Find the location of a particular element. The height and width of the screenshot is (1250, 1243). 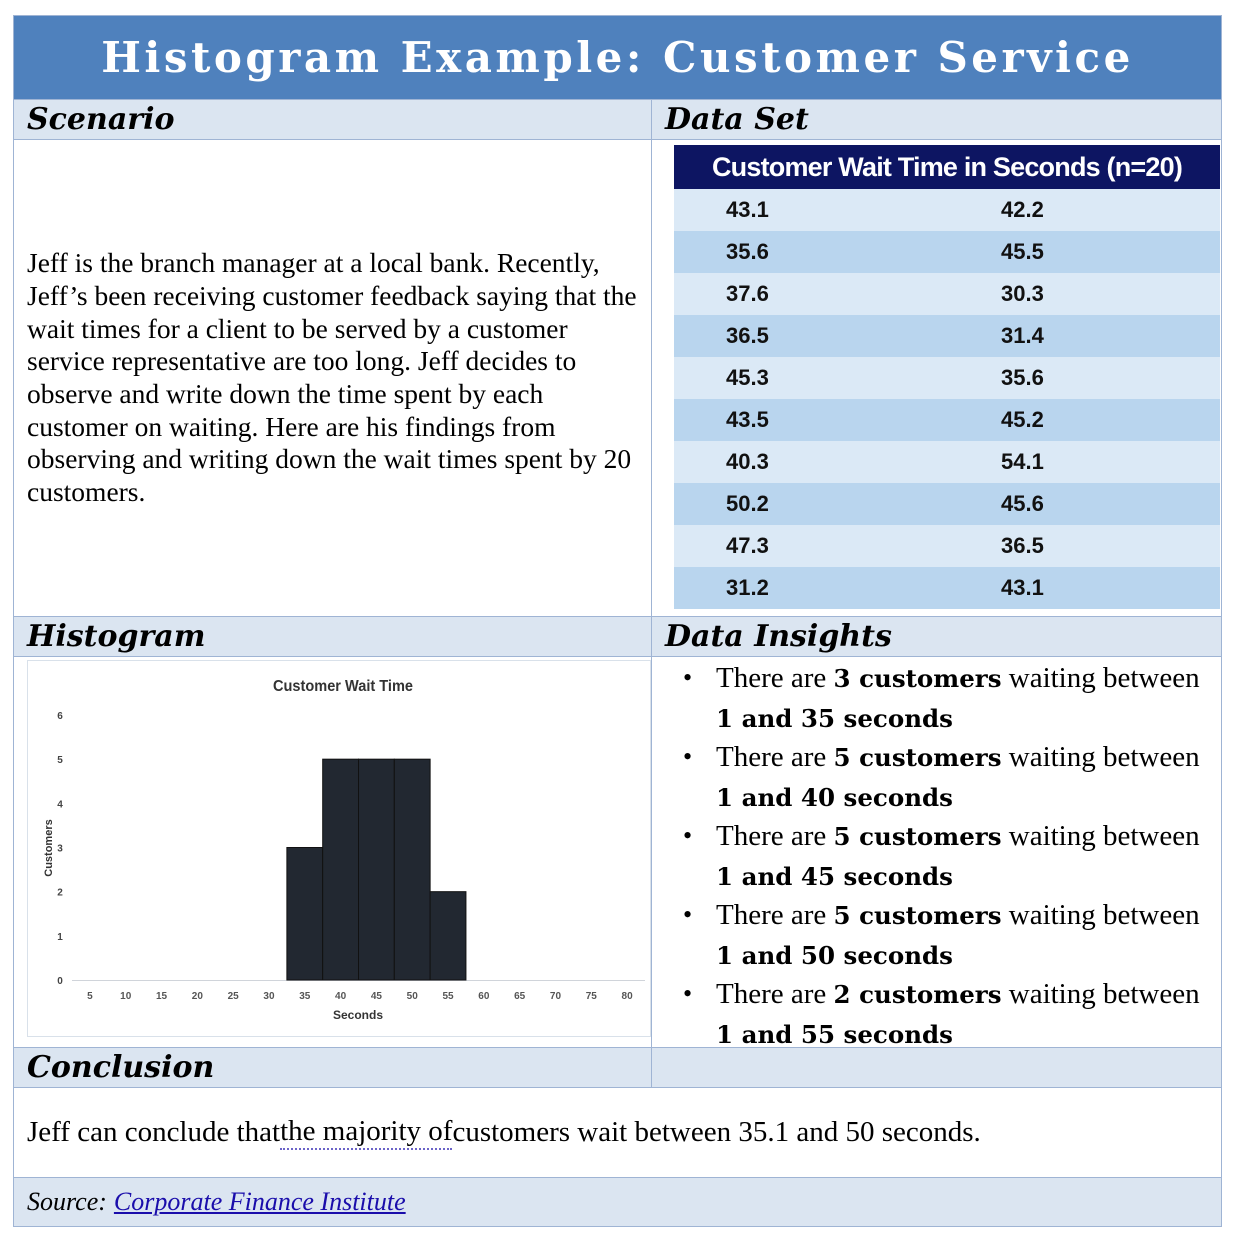

x-tick-label: 60 is located at coordinates (484, 996).